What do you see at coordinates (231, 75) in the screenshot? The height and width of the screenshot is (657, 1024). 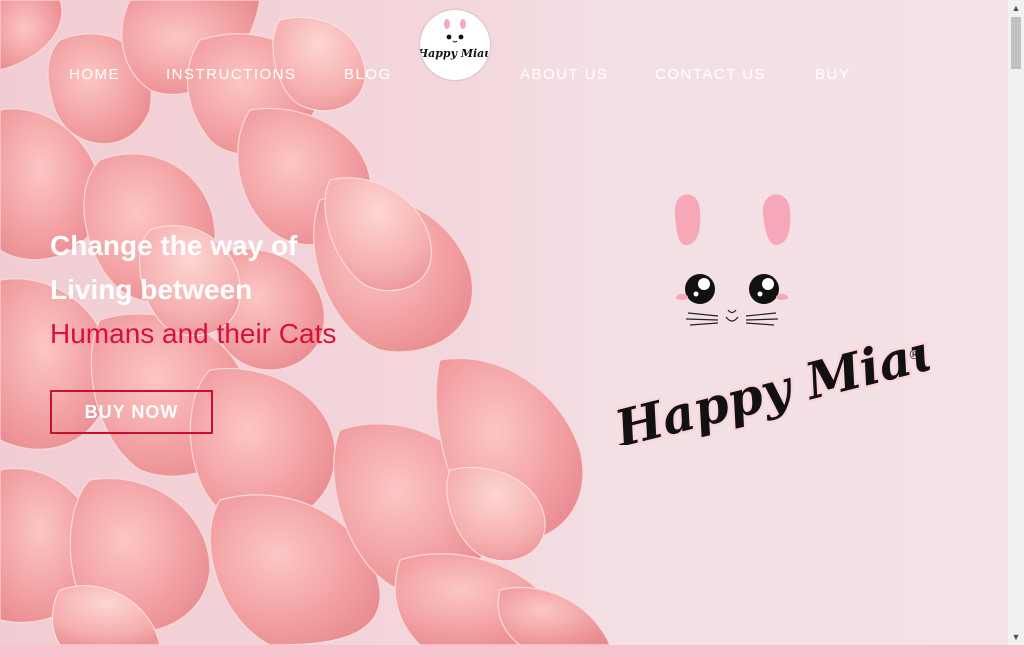 I see `nav-instructions: INSTRUCTIONS` at bounding box center [231, 75].